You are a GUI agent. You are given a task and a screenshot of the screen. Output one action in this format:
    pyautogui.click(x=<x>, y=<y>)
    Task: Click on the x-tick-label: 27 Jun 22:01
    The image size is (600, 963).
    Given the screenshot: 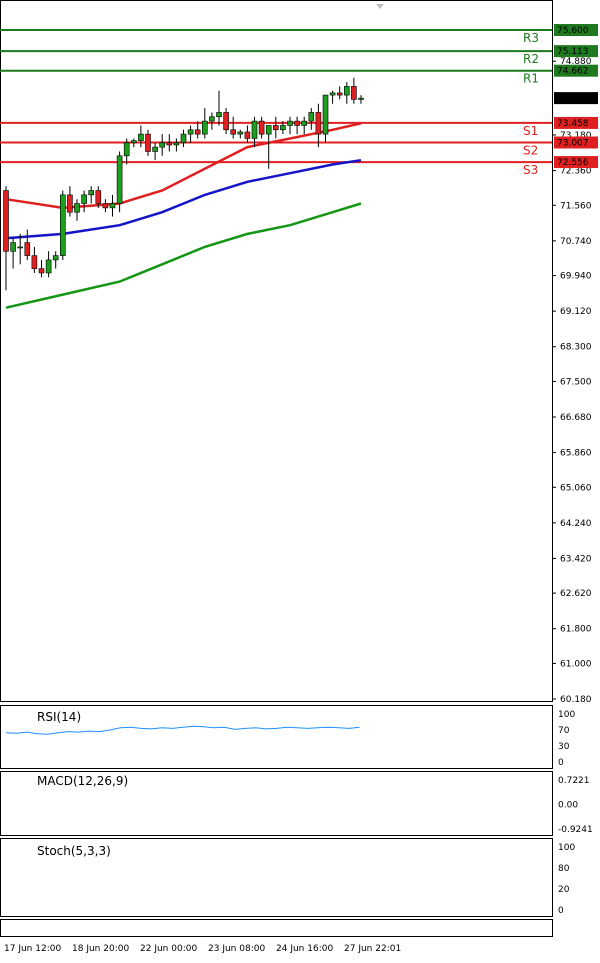 What is the action you would take?
    pyautogui.click(x=372, y=949)
    